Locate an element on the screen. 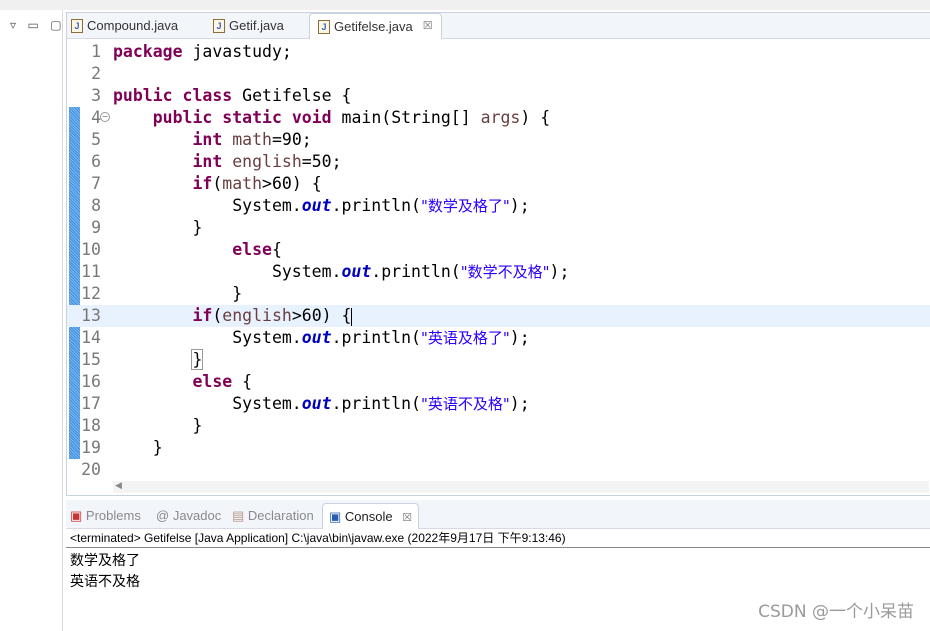  code-line: 3 public class Getifelse { is located at coordinates (498, 96).